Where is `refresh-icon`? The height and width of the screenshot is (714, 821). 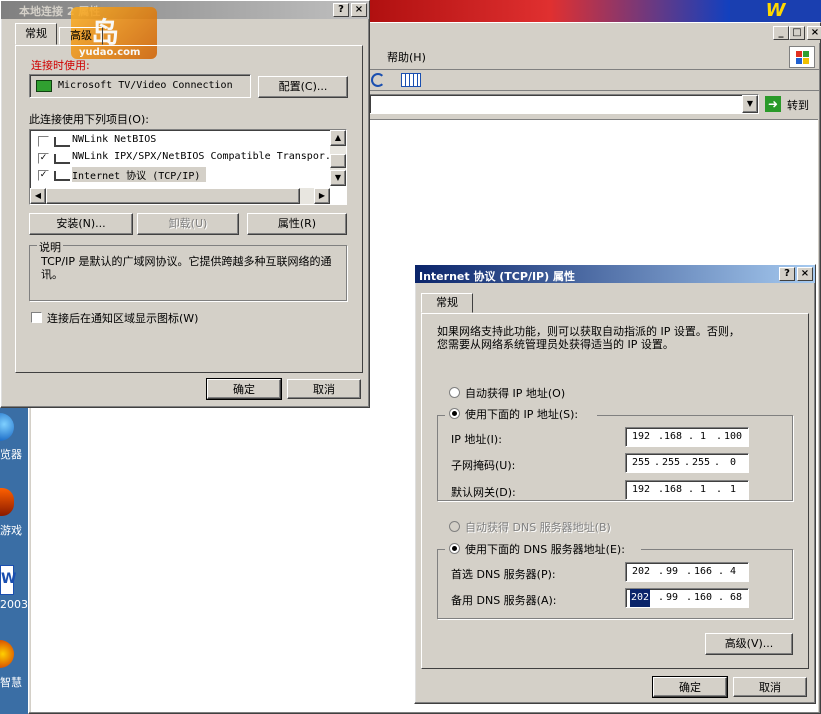
refresh-icon is located at coordinates (378, 80).